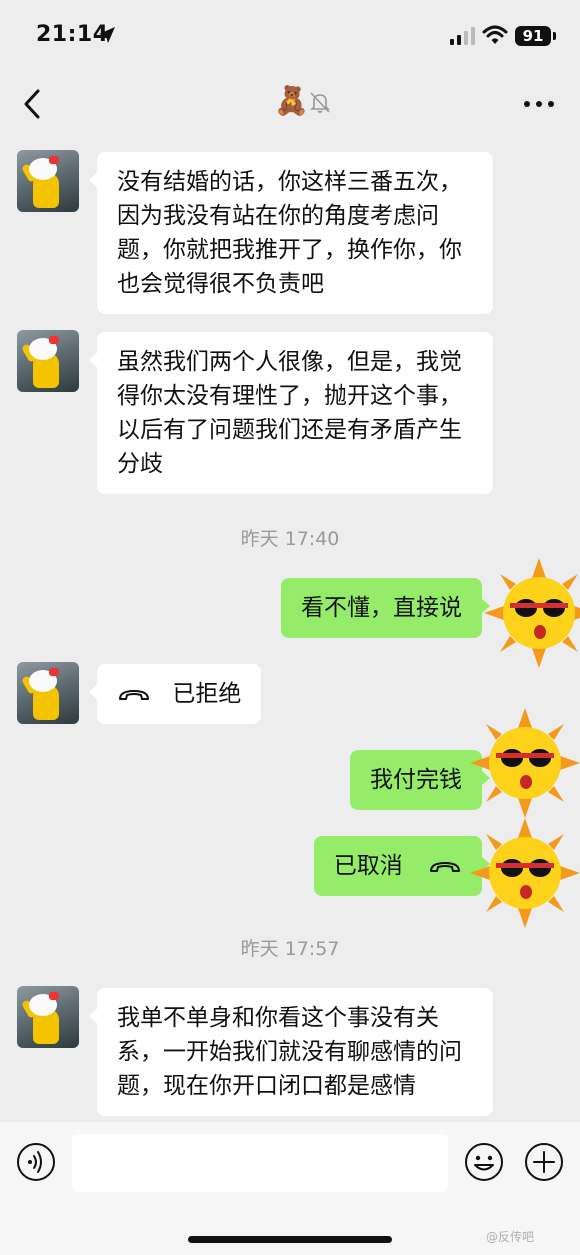 The height and width of the screenshot is (1255, 580). What do you see at coordinates (462, 36) in the screenshot?
I see `cellular-signal-icon` at bounding box center [462, 36].